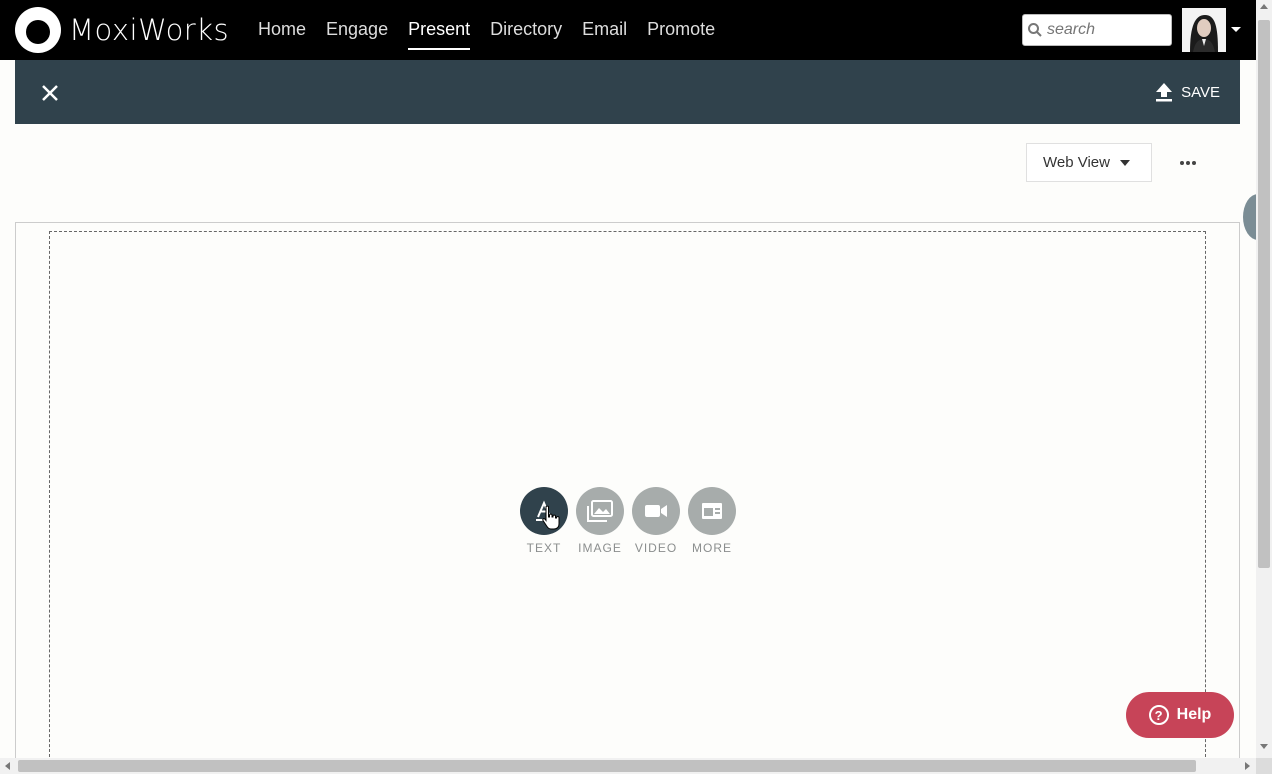  Describe the element at coordinates (149, 30) in the screenshot. I see `logo-text: MoxiWorks` at that location.